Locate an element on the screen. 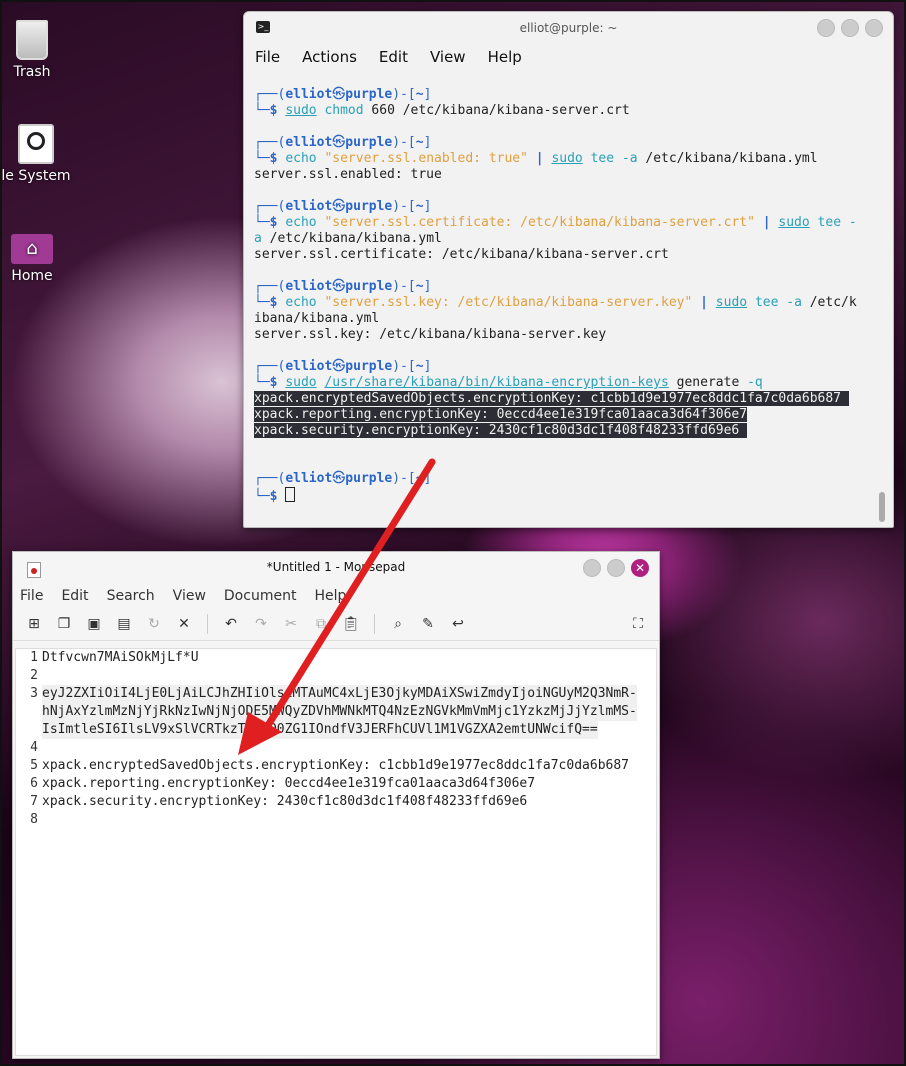  paste-icon: 📋︎ is located at coordinates (351, 624).